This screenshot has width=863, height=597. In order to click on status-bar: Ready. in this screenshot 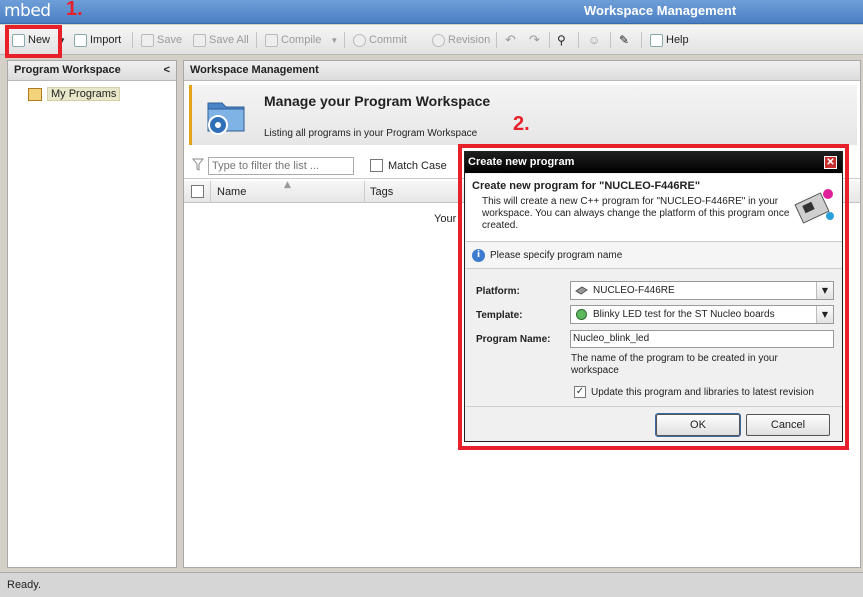, I will do `click(431, 584)`.